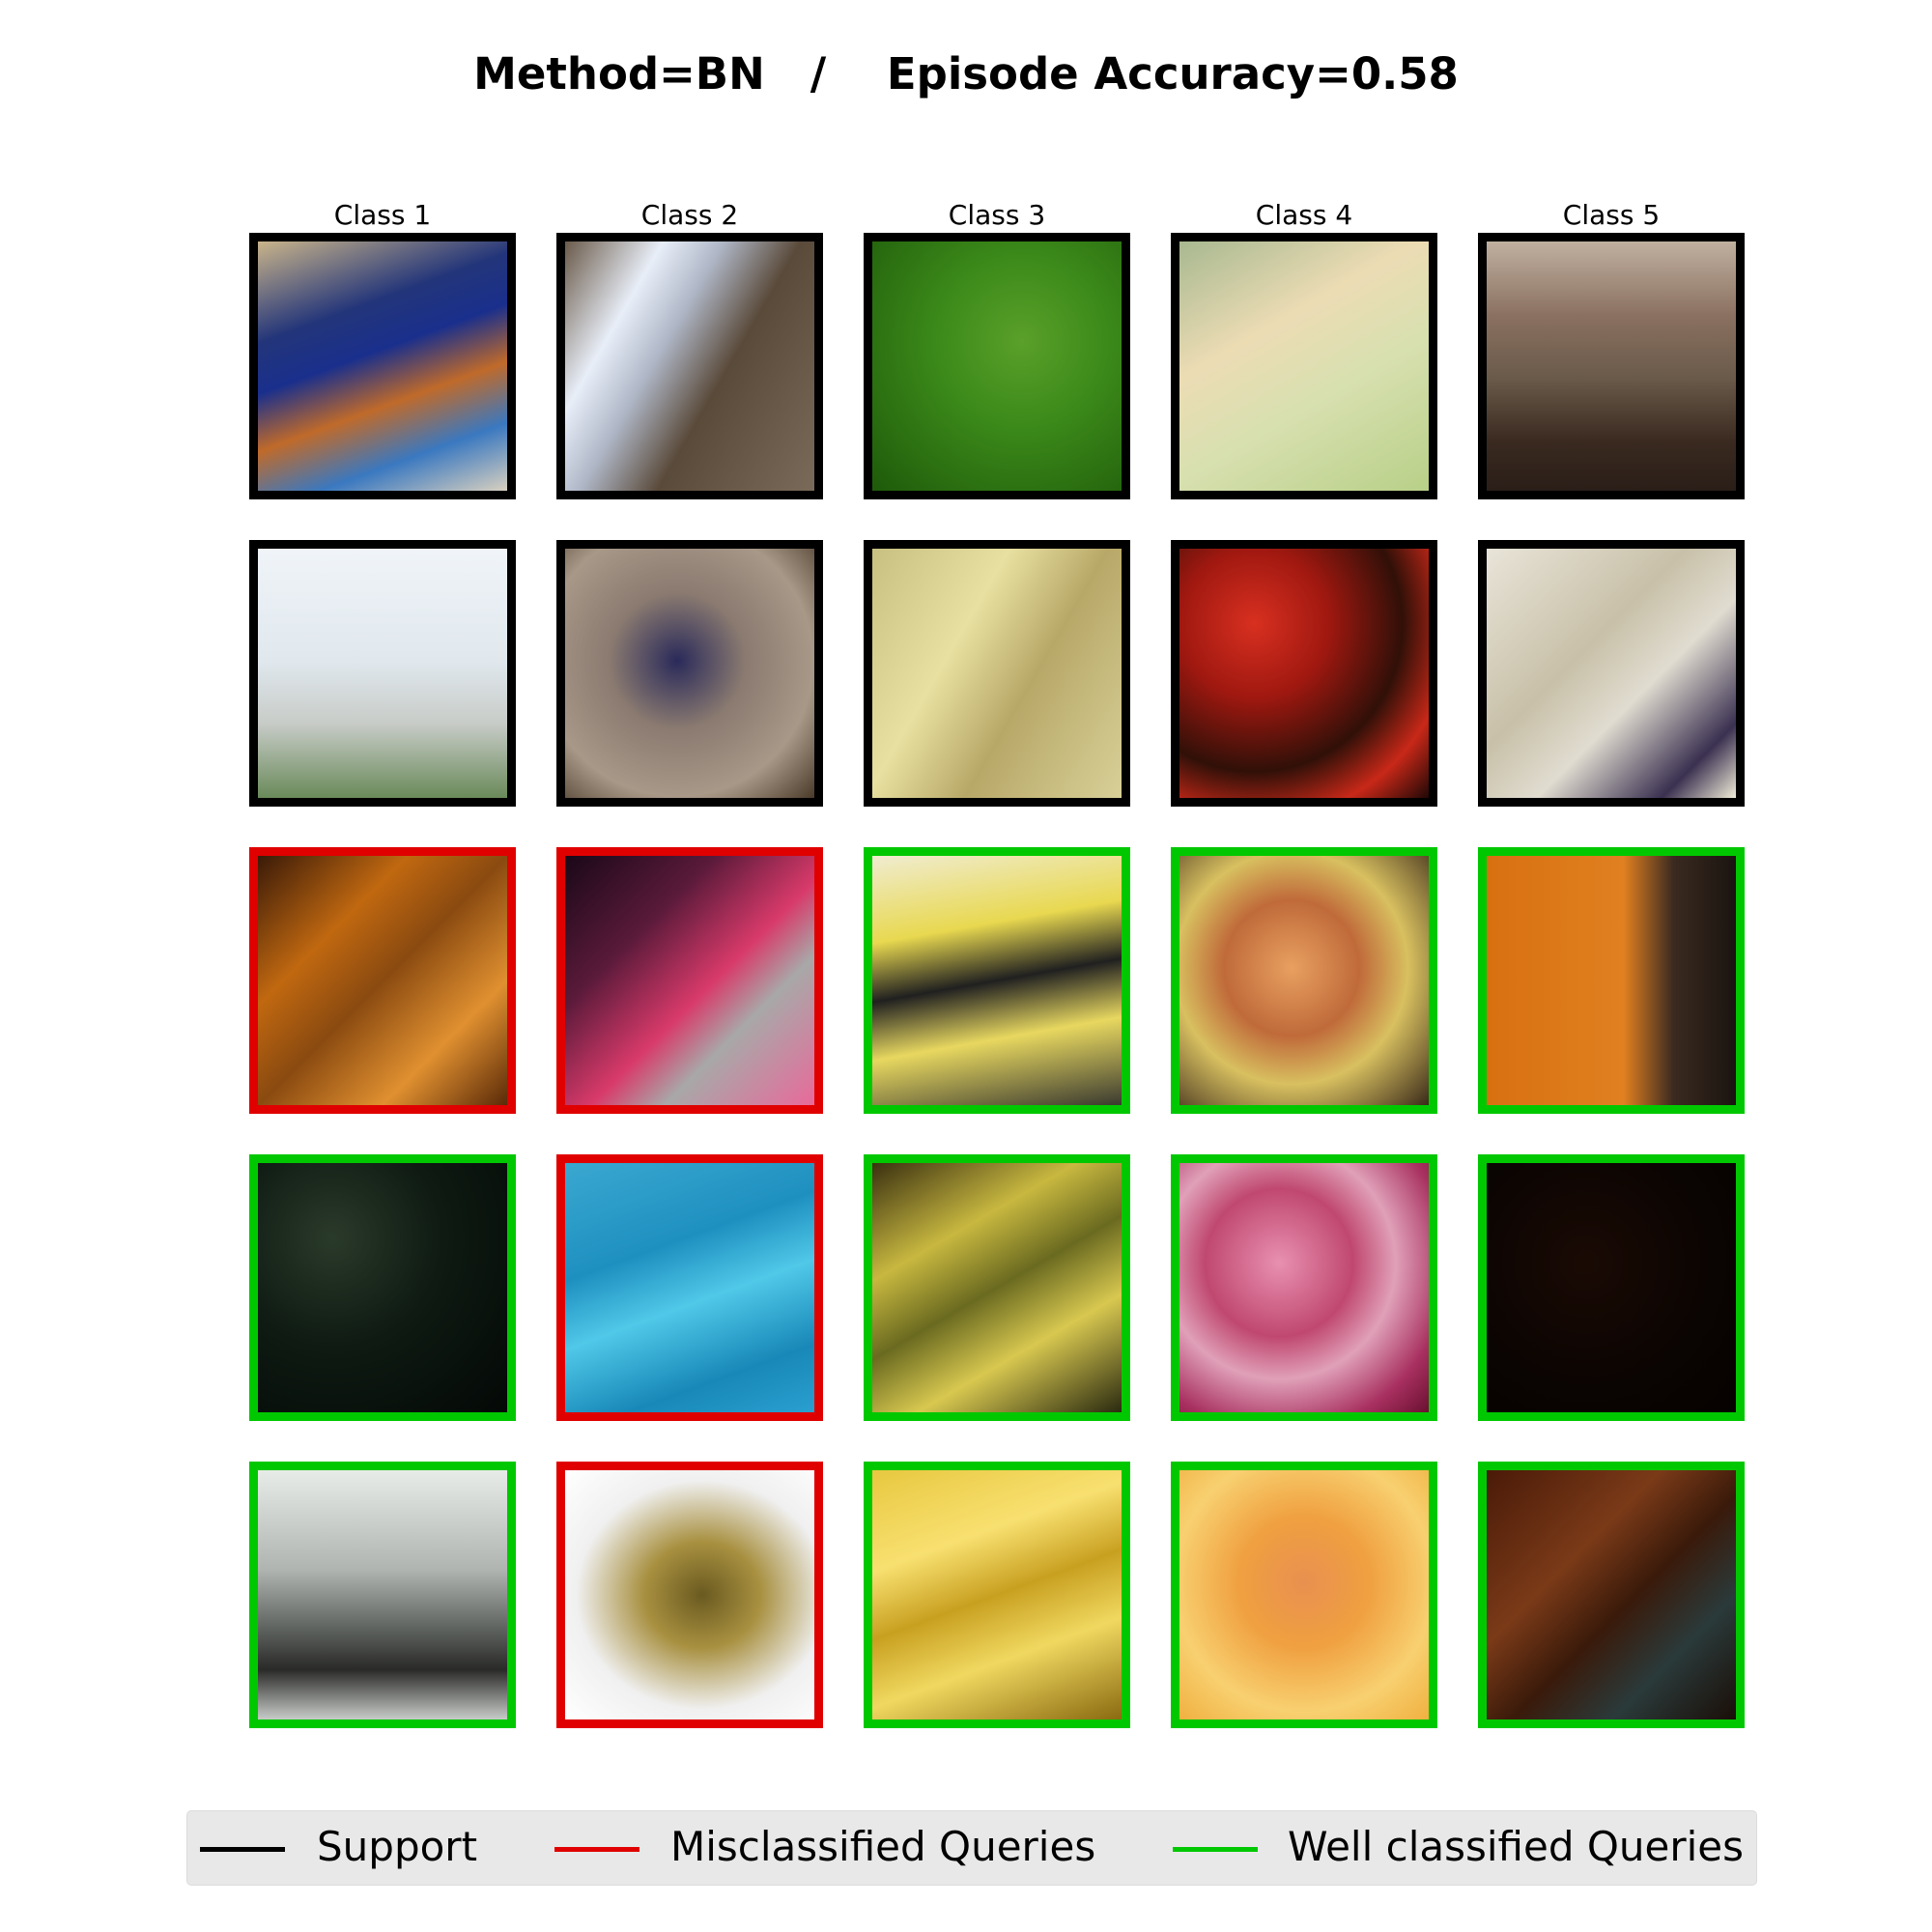 The image size is (1932, 1932). I want to click on vehicle-photo, so click(382, 366).